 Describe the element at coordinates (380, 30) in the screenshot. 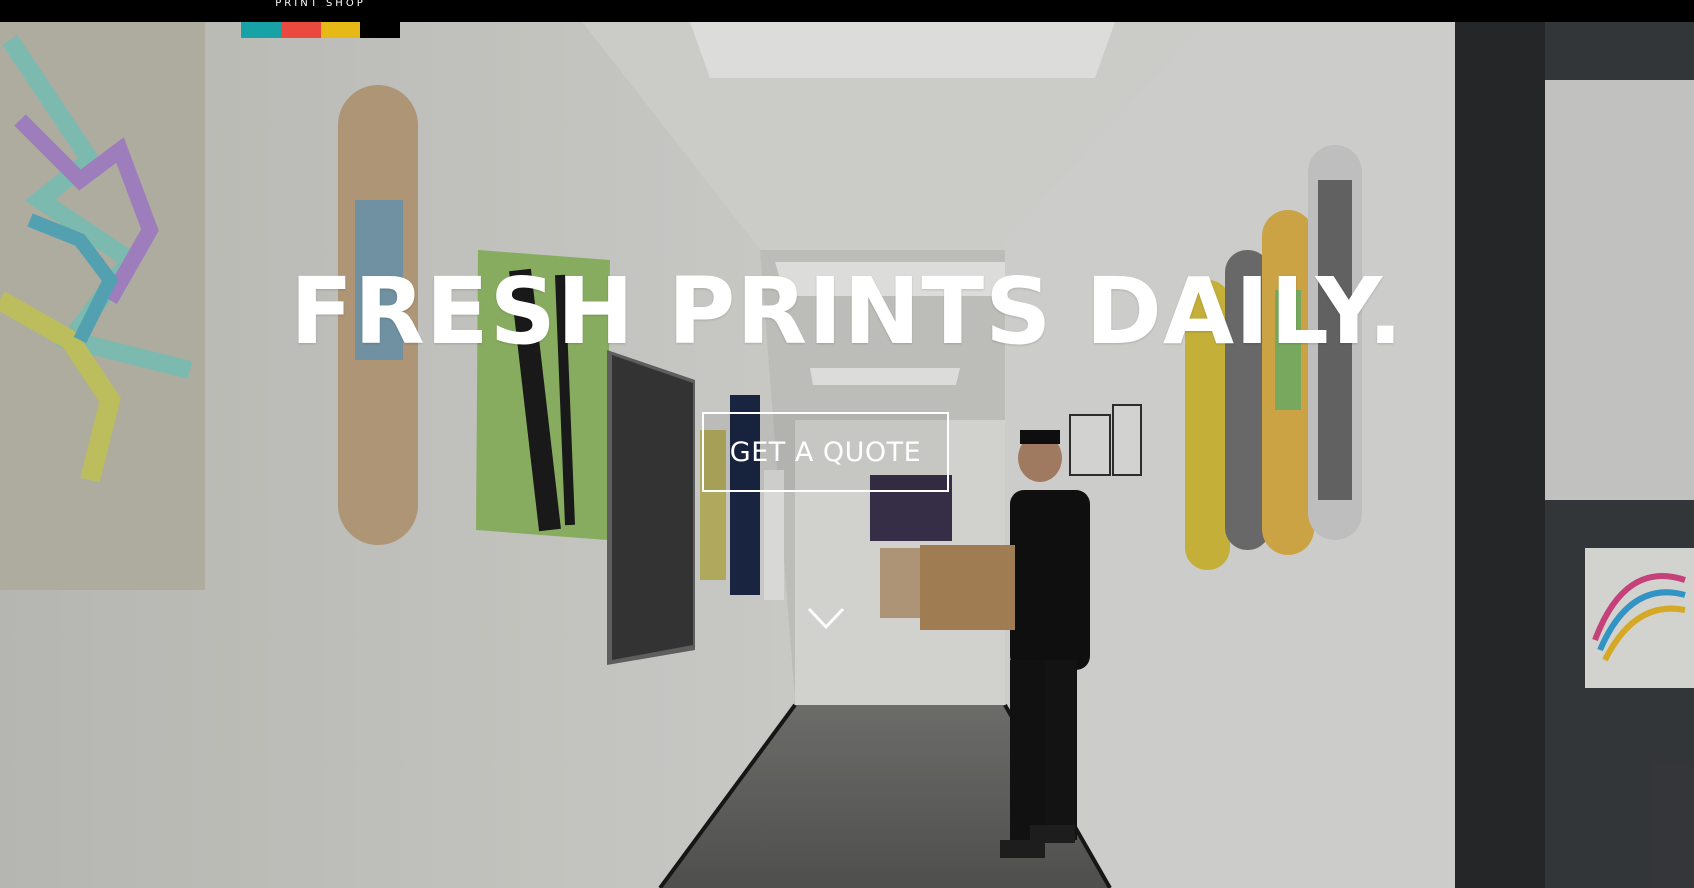

I see `logo-swatch-black` at that location.